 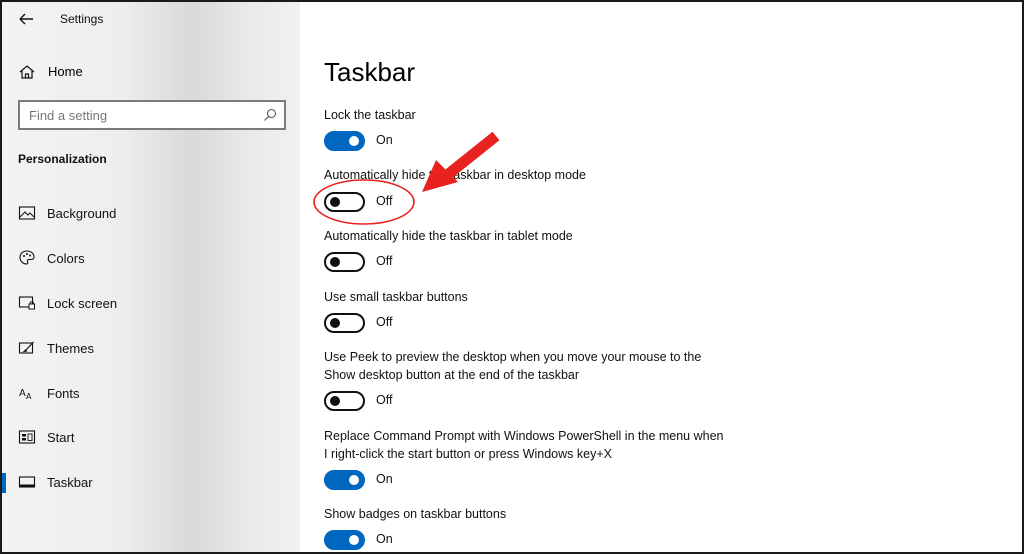 I want to click on search-input, so click(x=138, y=115).